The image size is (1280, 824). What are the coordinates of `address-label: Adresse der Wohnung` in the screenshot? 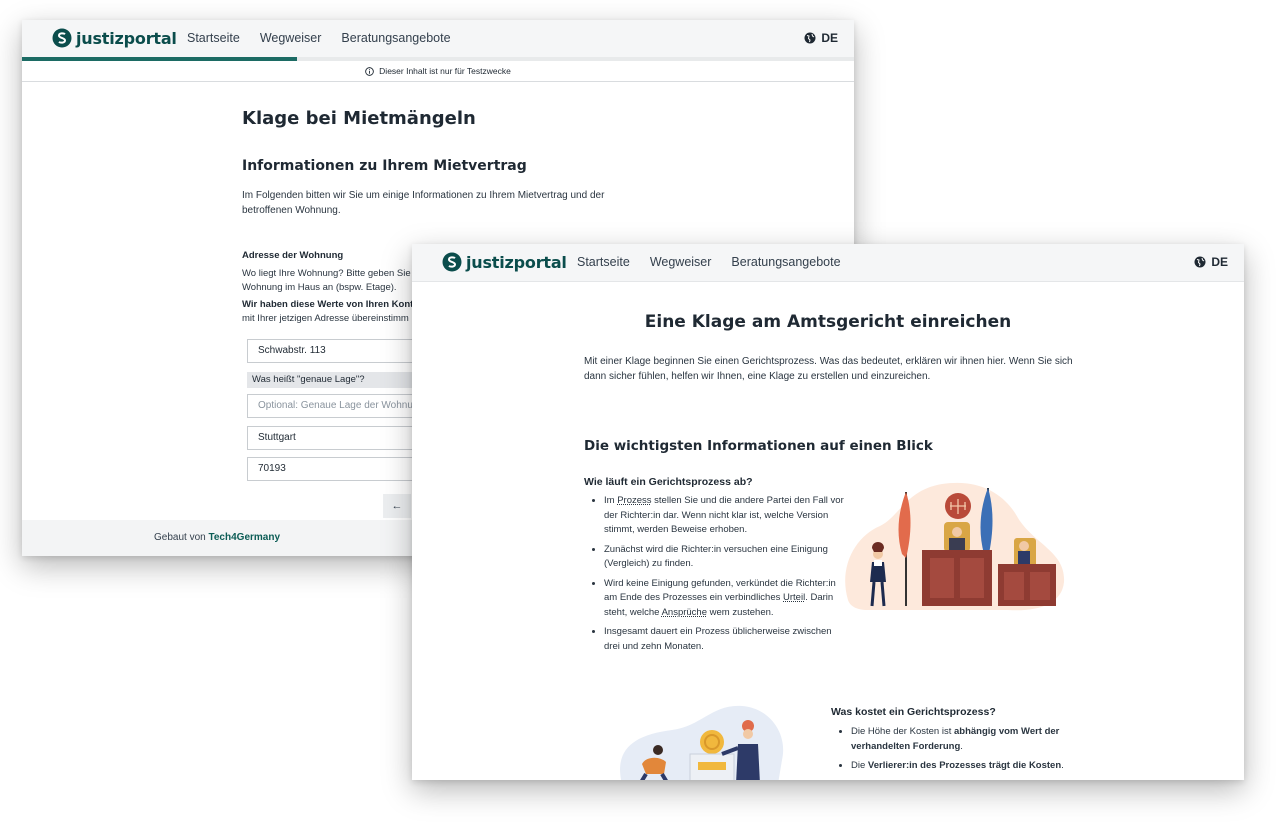 It's located at (293, 255).